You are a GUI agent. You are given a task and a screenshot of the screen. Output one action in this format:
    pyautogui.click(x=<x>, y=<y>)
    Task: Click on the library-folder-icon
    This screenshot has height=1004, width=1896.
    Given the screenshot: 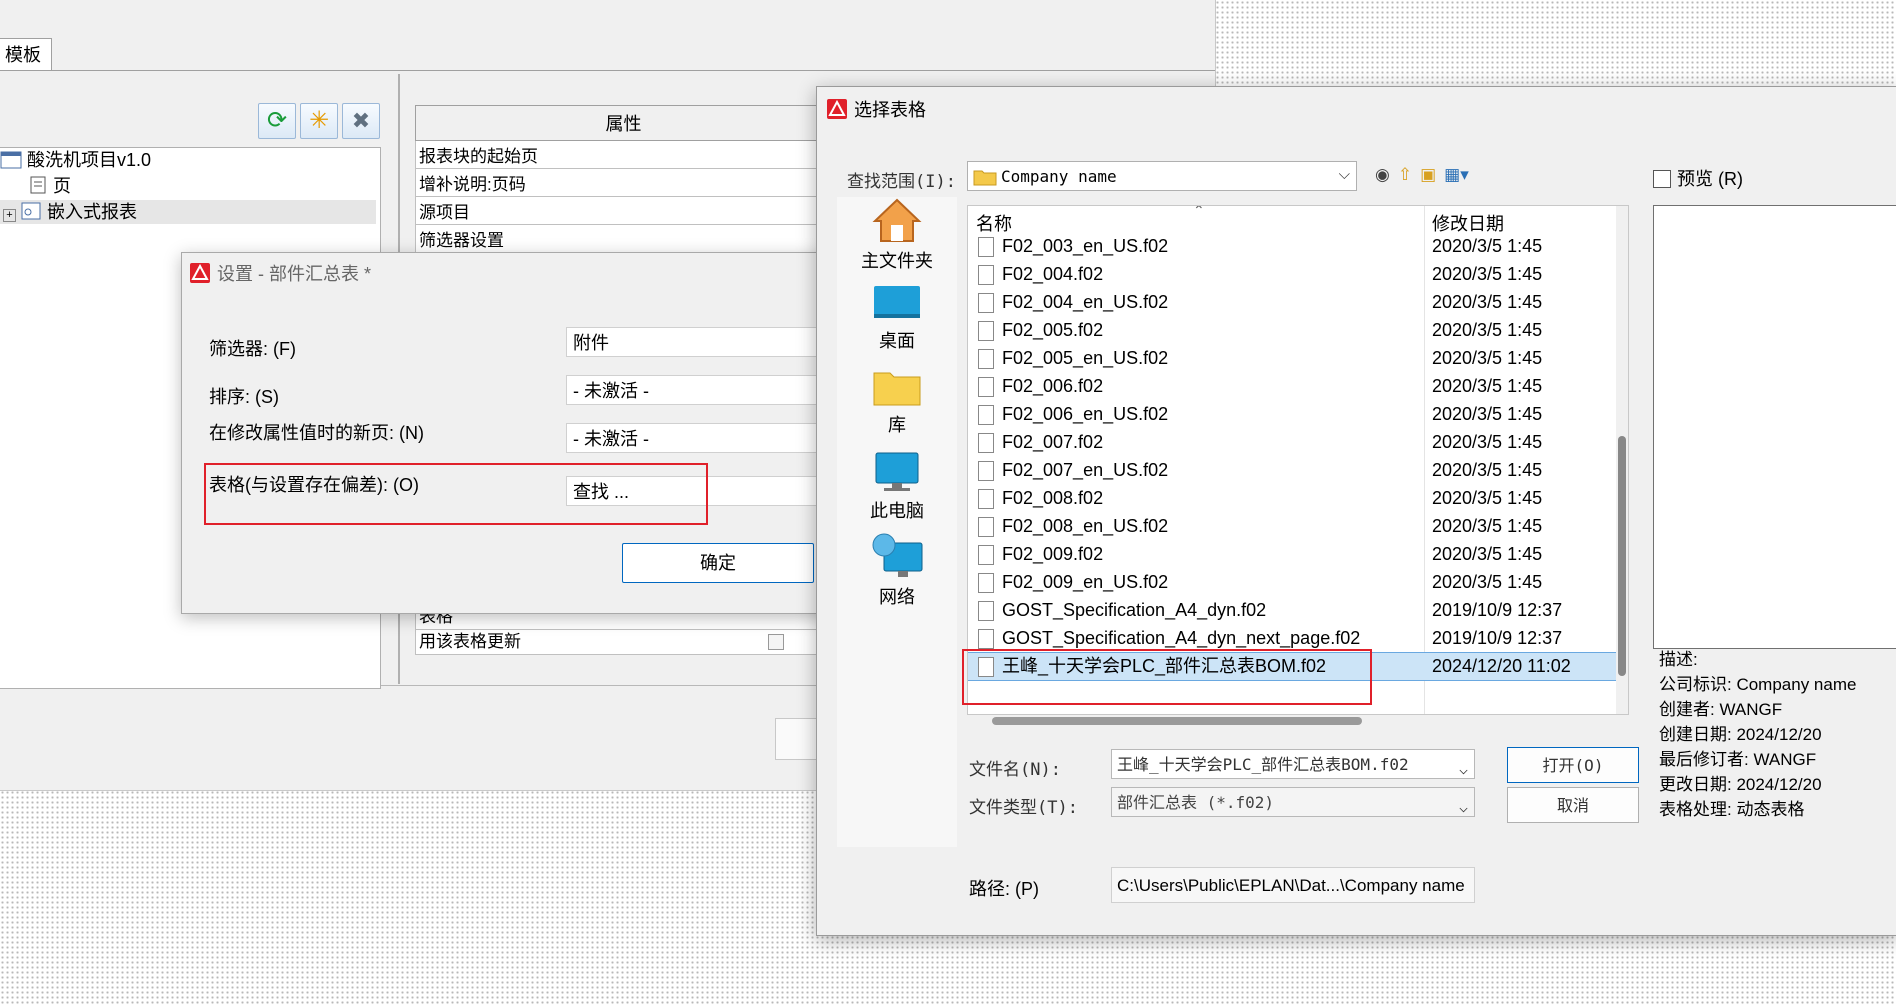 What is the action you would take?
    pyautogui.click(x=897, y=389)
    